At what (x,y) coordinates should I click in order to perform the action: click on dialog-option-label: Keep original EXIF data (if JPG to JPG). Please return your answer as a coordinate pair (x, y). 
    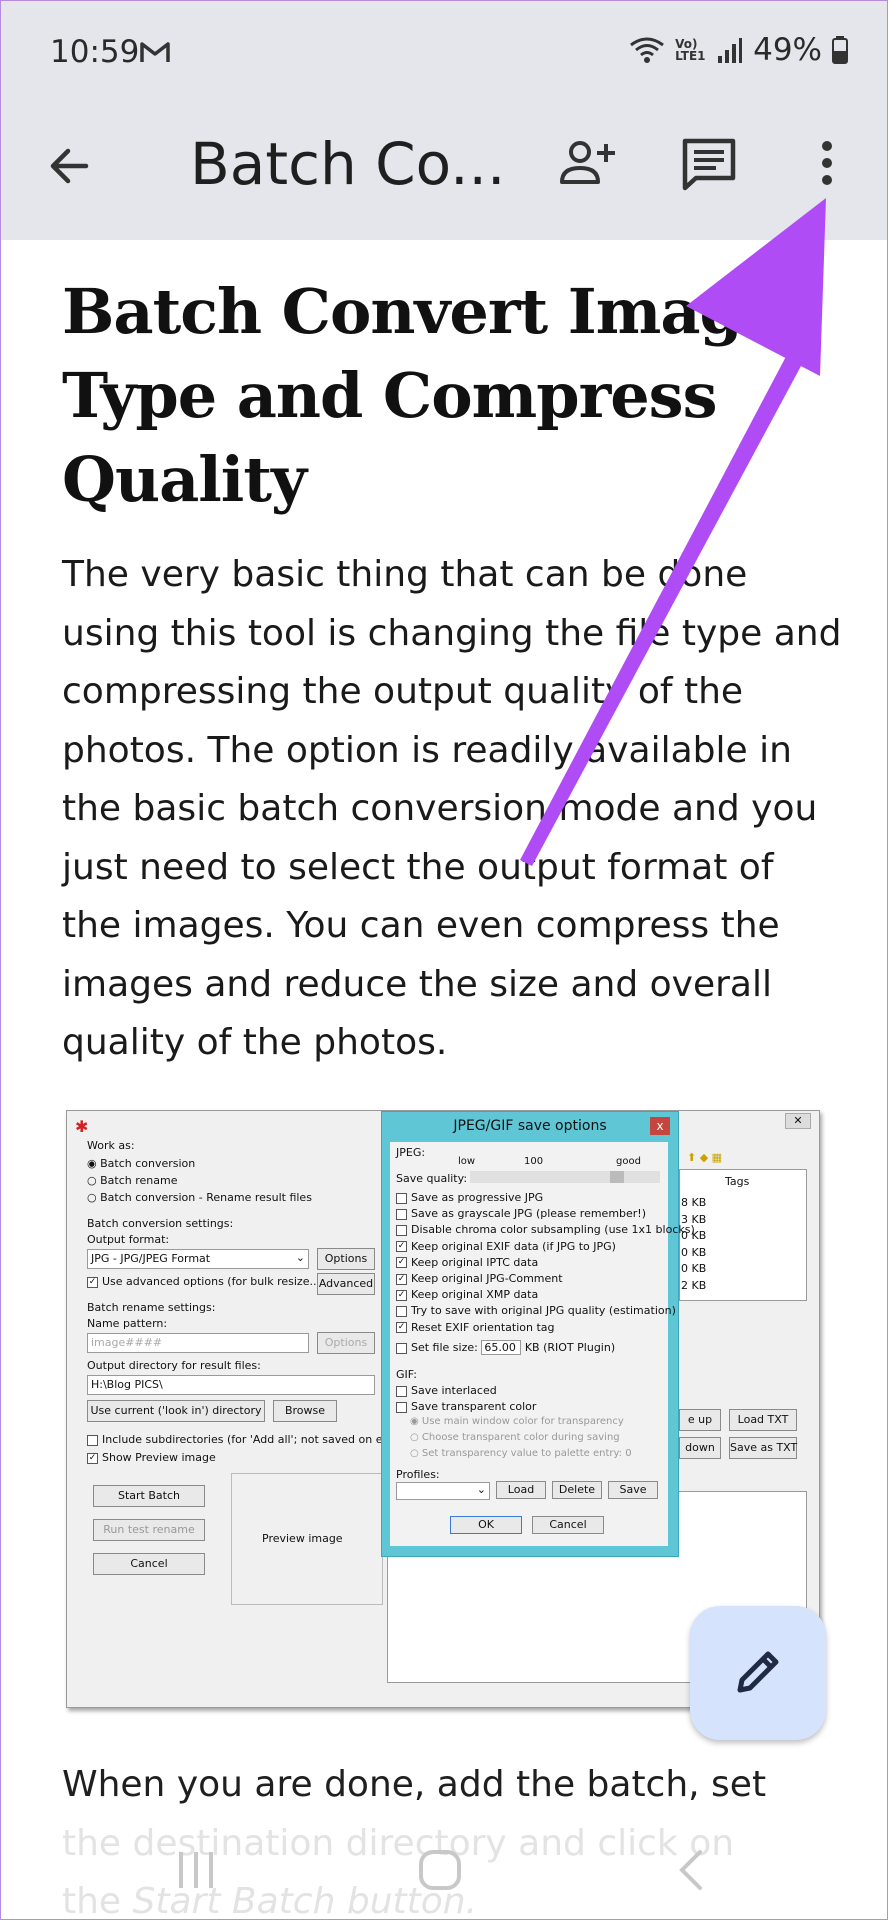
    Looking at the image, I should click on (513, 1246).